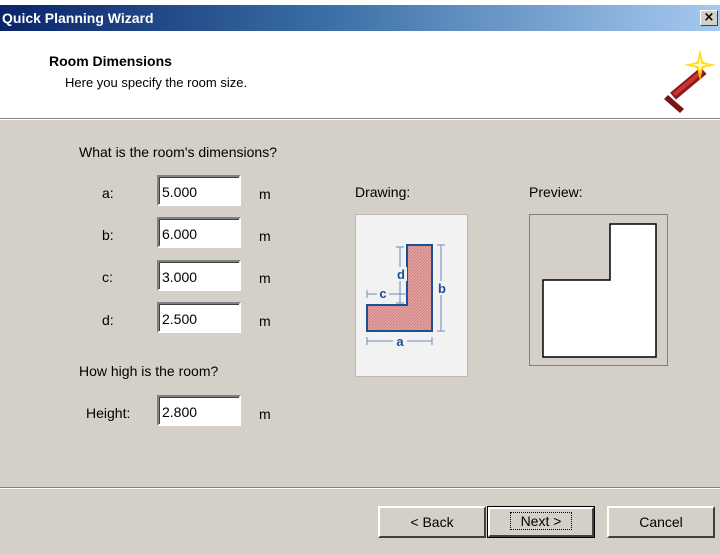  Describe the element at coordinates (265, 278) in the screenshot. I see `unit-c: m` at that location.